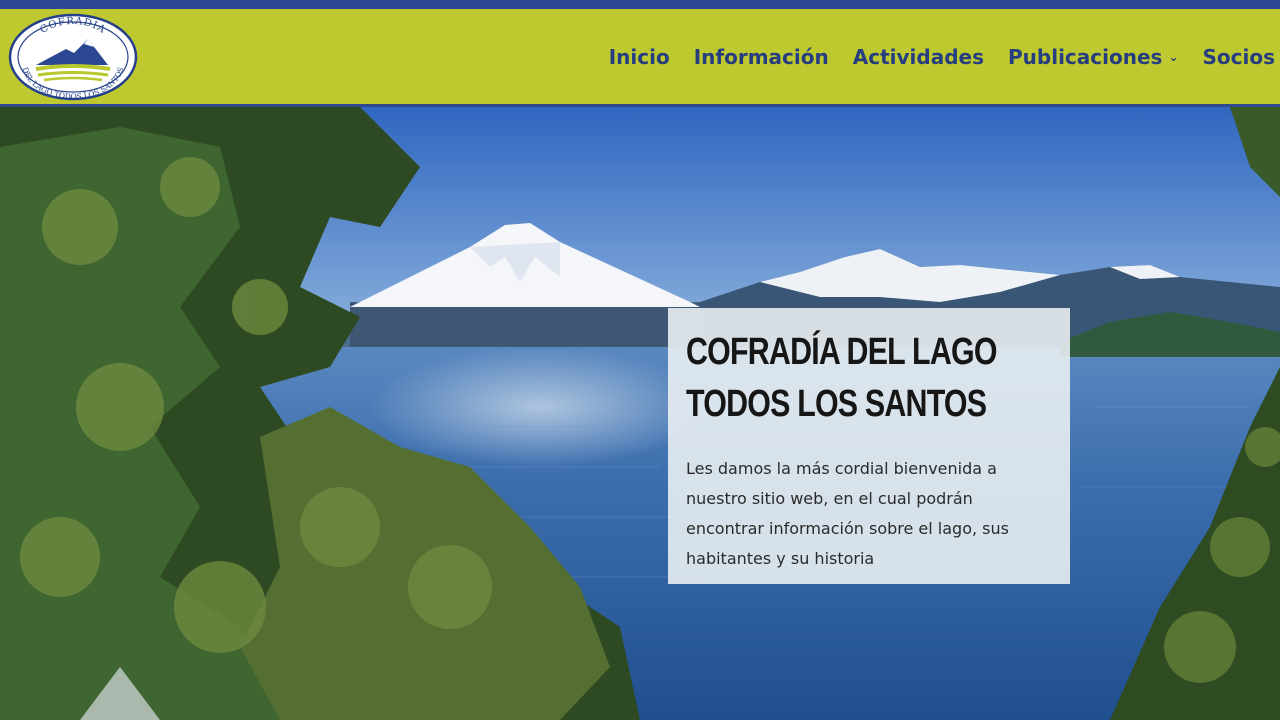 The width and height of the screenshot is (1280, 720). What do you see at coordinates (1173, 56) in the screenshot?
I see `chevron-down-icon: ⌄` at bounding box center [1173, 56].